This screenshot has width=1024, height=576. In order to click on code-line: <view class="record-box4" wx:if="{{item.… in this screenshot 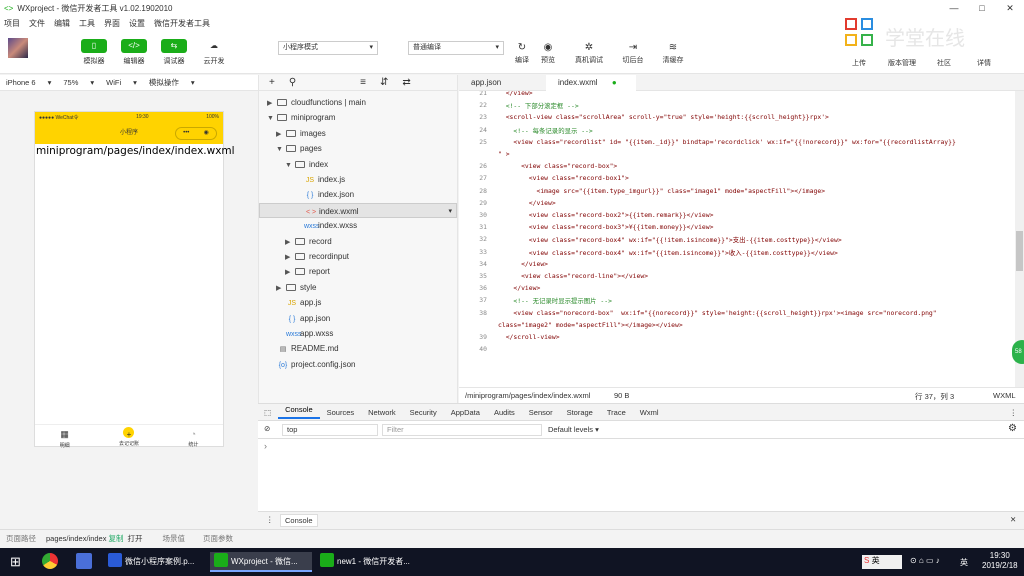, I will do `click(668, 252)`.